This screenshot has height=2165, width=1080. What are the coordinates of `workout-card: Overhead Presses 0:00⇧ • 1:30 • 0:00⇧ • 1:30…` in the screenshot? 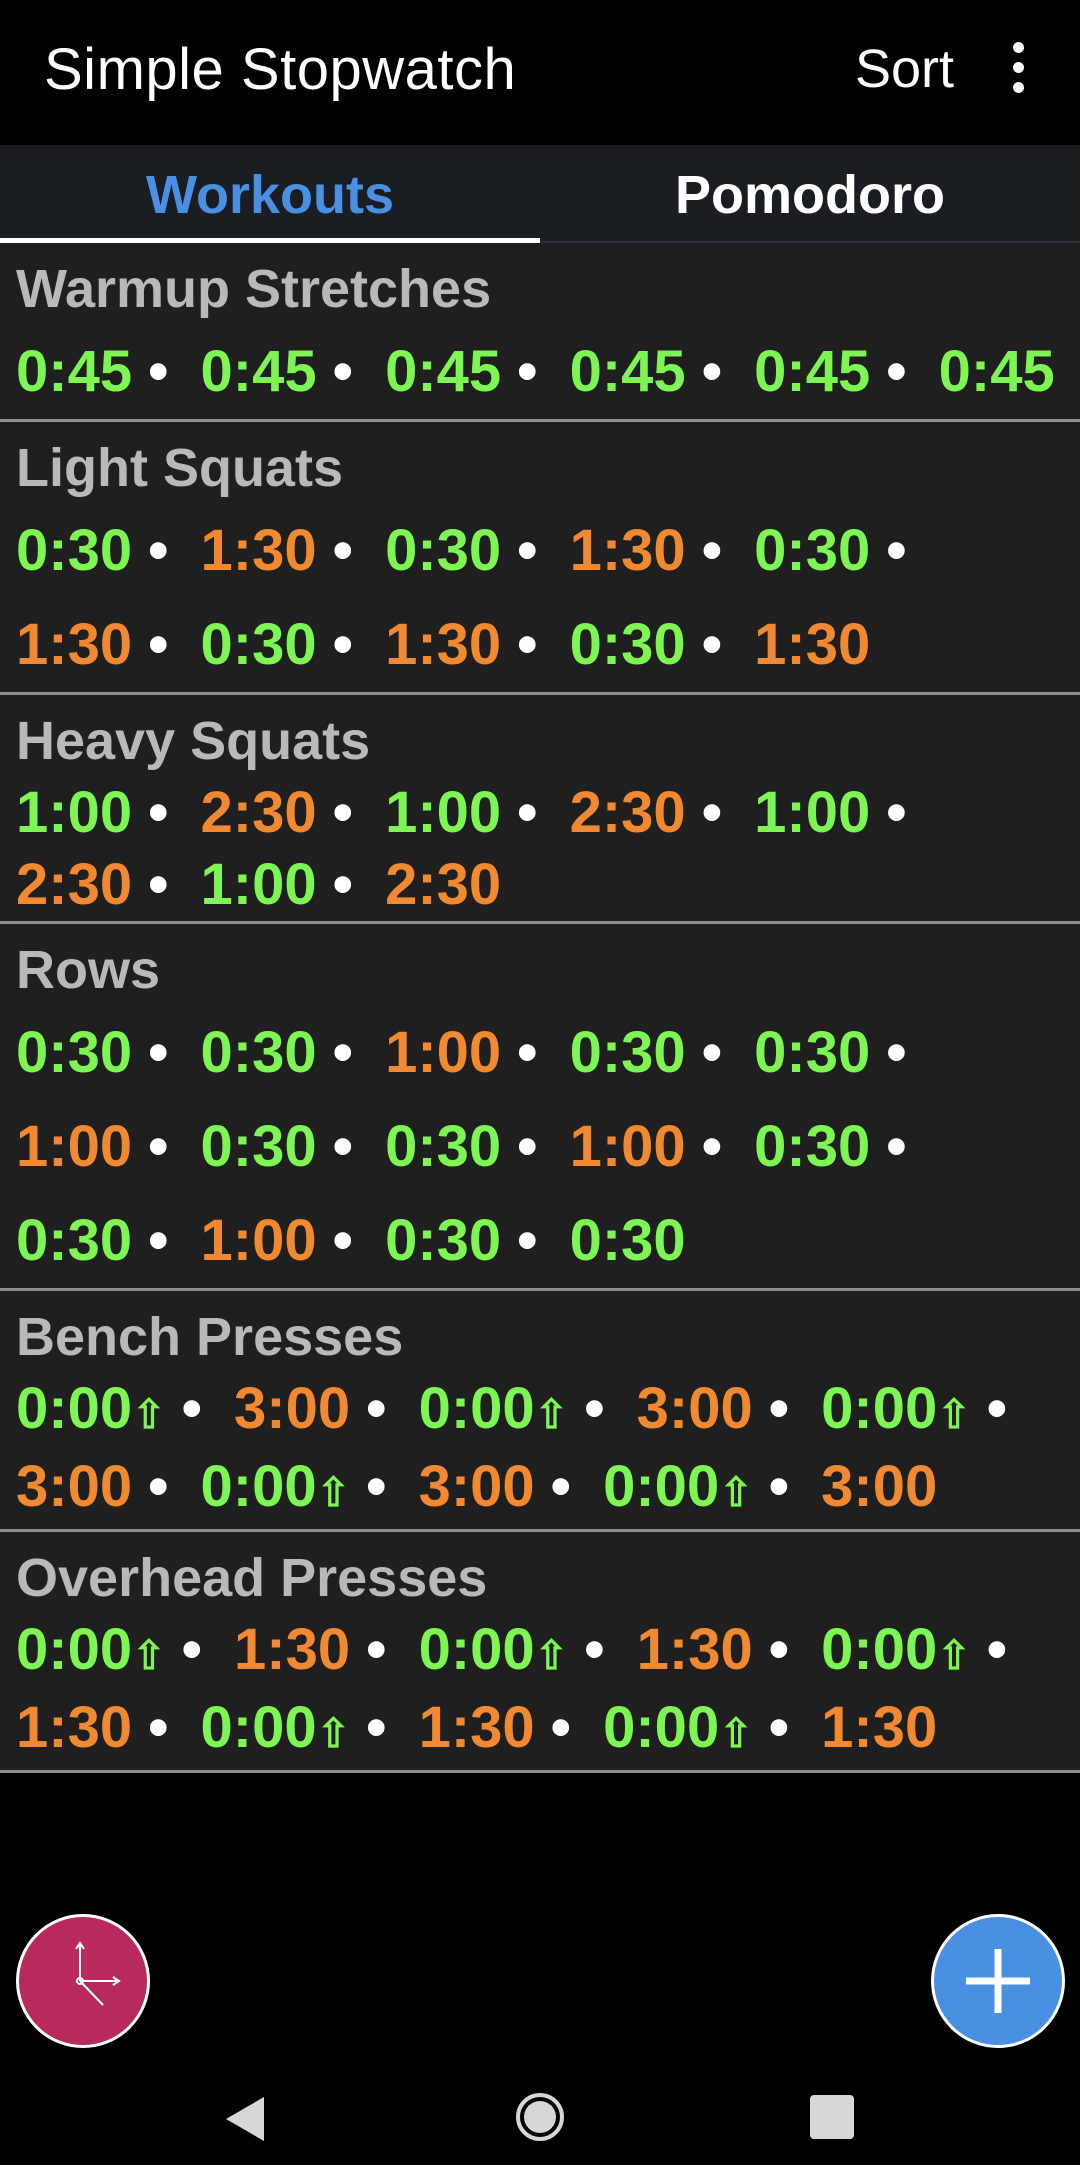 It's located at (540, 1652).